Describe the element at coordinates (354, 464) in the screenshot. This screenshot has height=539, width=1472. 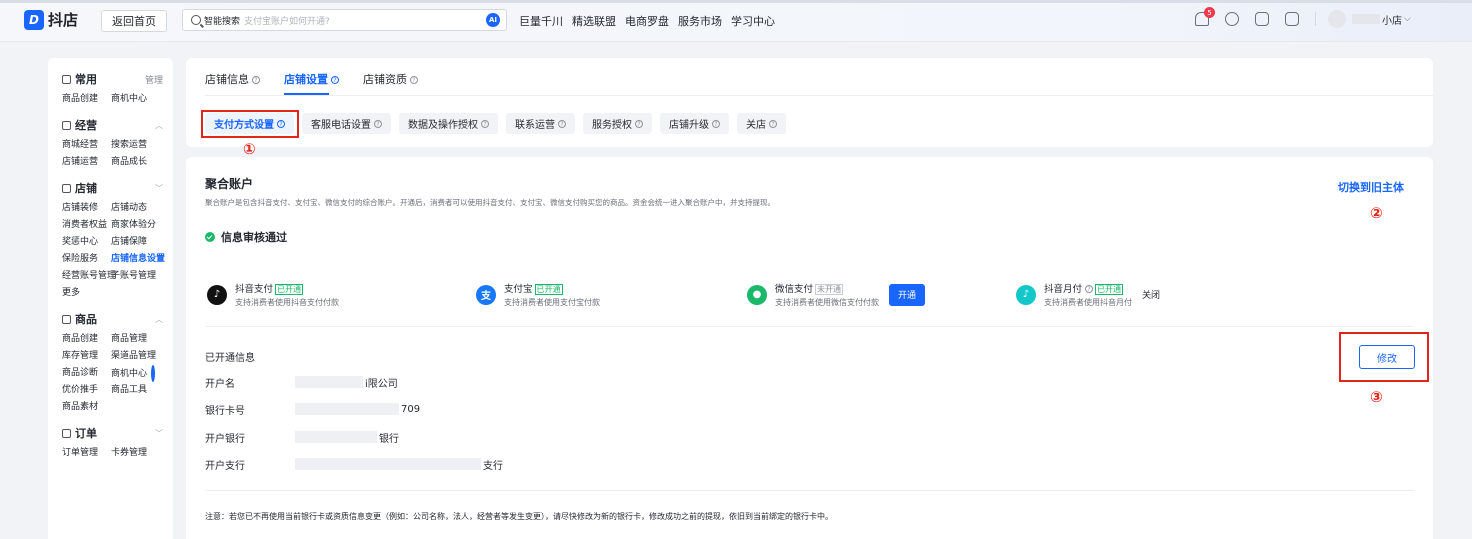
I see `info-row-branch: 开户支行 支行` at that location.